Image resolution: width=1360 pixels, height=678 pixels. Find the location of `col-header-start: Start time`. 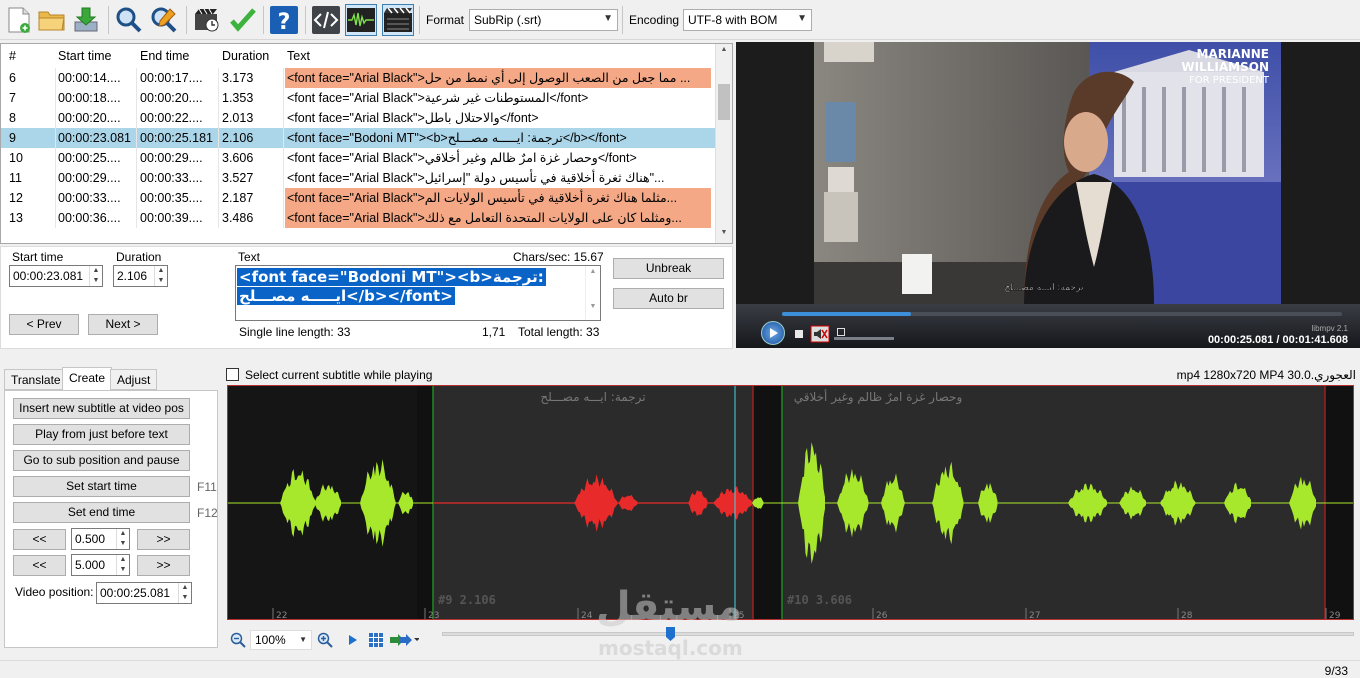

col-header-start: Start time is located at coordinates (85, 56).